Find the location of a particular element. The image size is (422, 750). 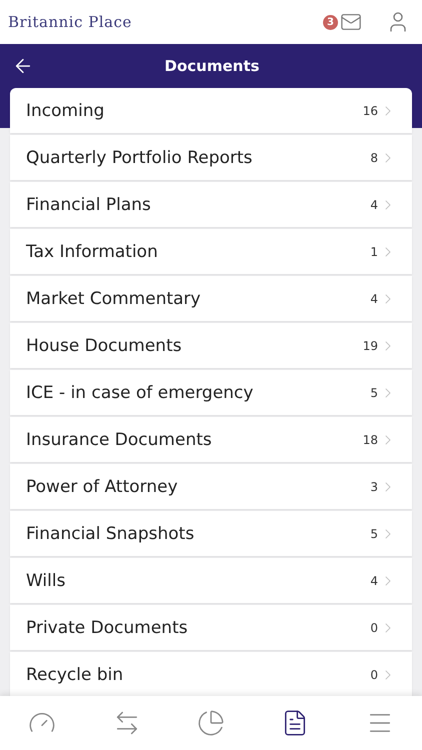

folder-name: Wills is located at coordinates (46, 580).